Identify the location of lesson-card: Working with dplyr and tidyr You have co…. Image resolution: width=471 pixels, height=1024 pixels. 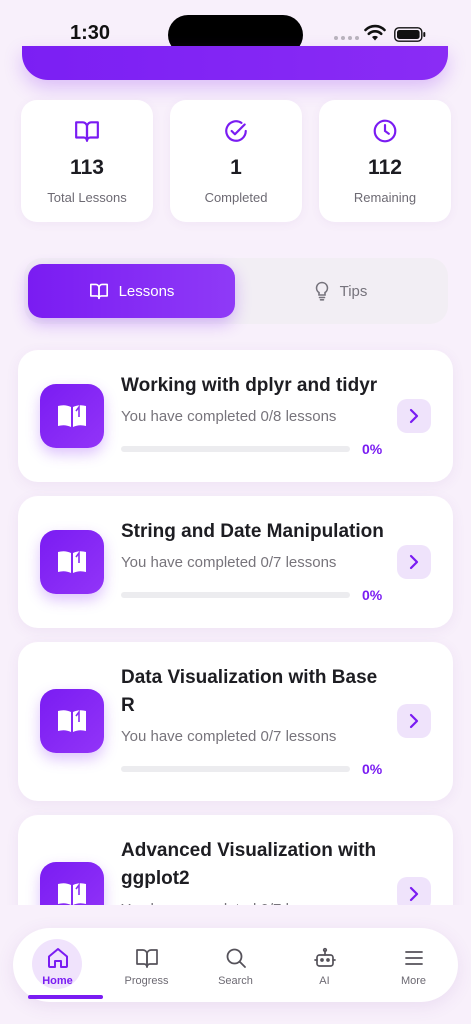
(235, 416).